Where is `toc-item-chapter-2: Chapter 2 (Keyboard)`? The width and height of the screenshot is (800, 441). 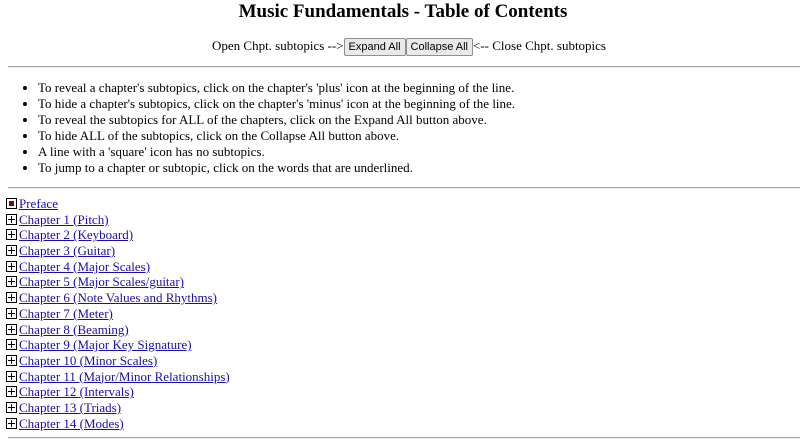 toc-item-chapter-2: Chapter 2 (Keyboard) is located at coordinates (118, 235).